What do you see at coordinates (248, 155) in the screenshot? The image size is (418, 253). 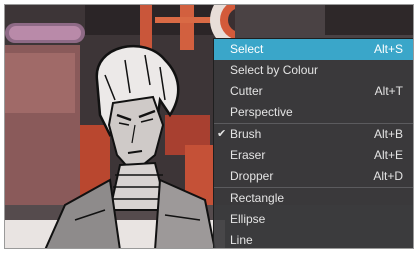 I see `menu-item-label: Eraser` at bounding box center [248, 155].